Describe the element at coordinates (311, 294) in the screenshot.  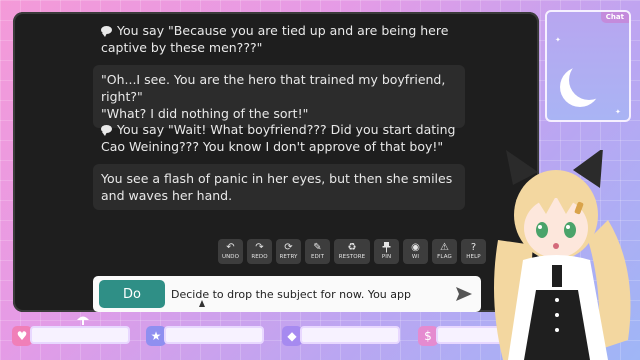
I see `action-input` at that location.